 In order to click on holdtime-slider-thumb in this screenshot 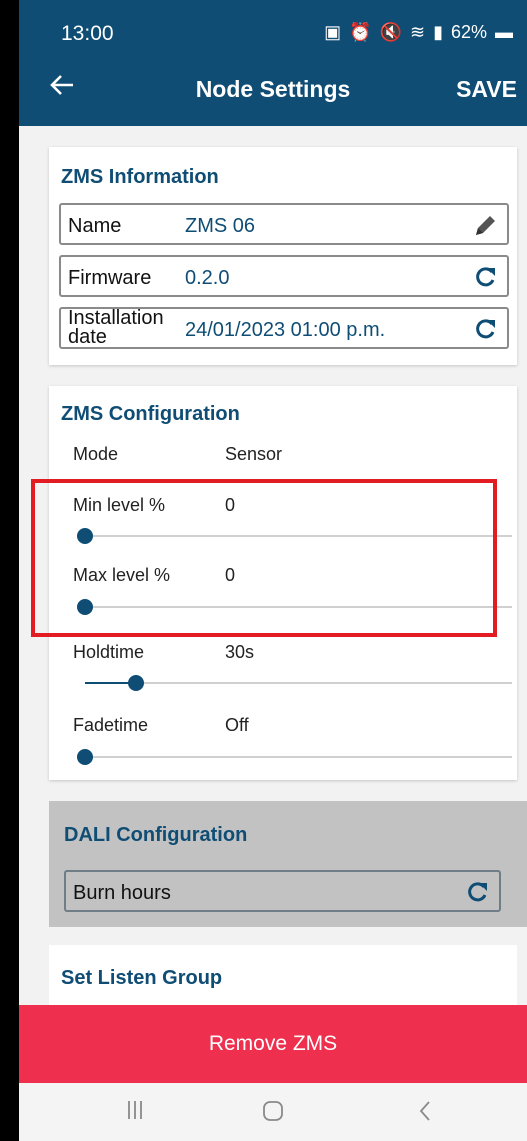, I will do `click(136, 683)`.